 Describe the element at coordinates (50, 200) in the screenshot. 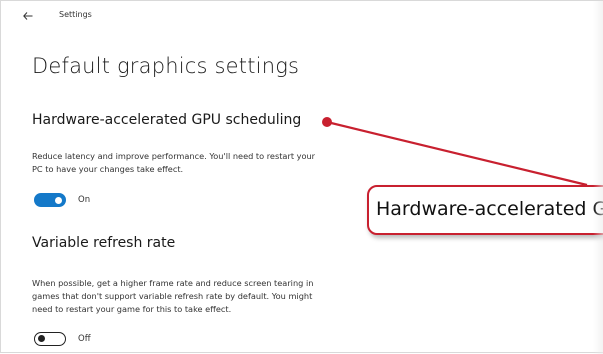

I see `gpu-scheduling-toggle` at that location.